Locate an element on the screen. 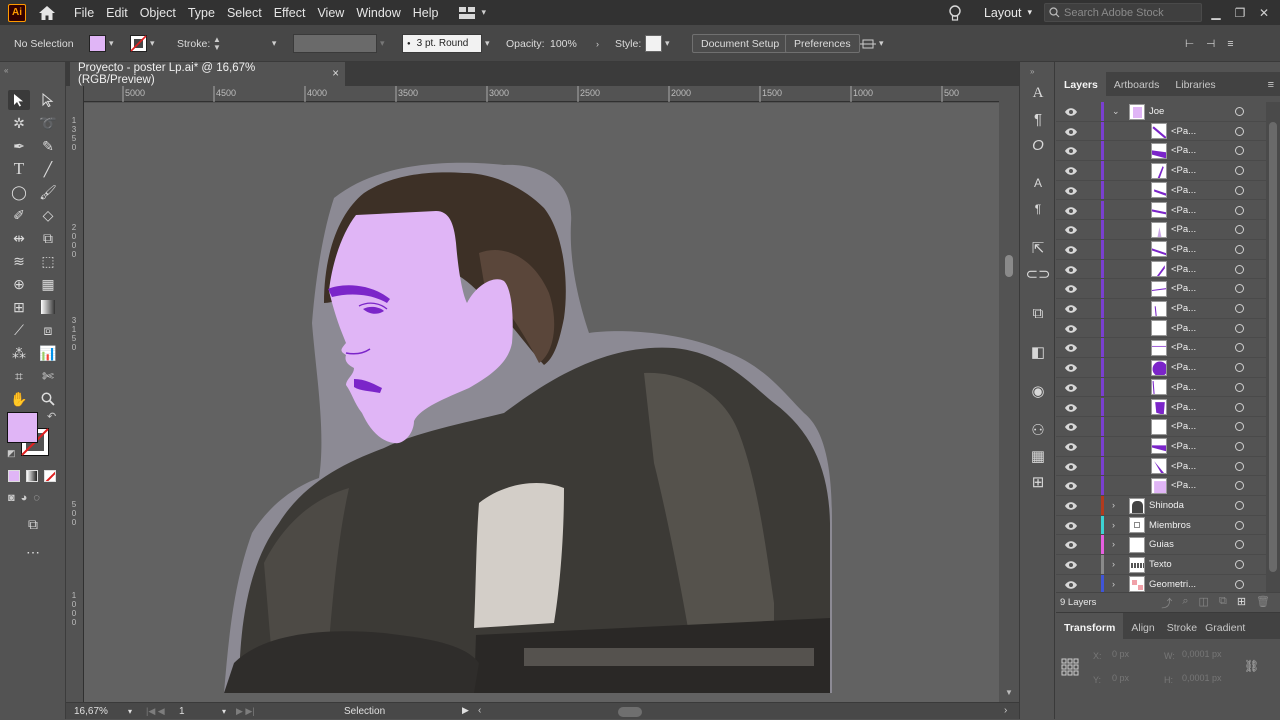 Image resolution: width=1280 pixels, height=720 pixels. opacity-input: 100% › is located at coordinates (572, 43).